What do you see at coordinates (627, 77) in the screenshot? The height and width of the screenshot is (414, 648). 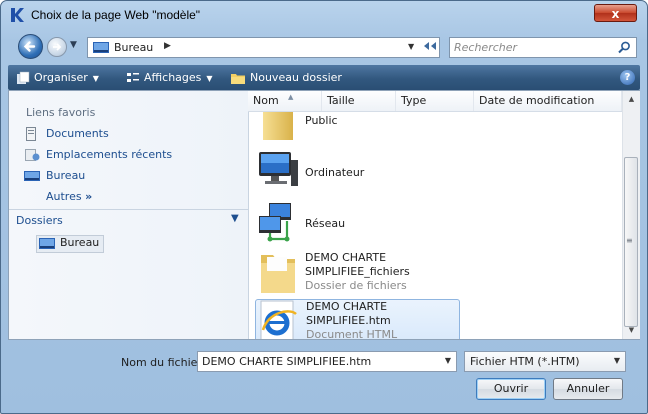 I see `help-icon: ?` at bounding box center [627, 77].